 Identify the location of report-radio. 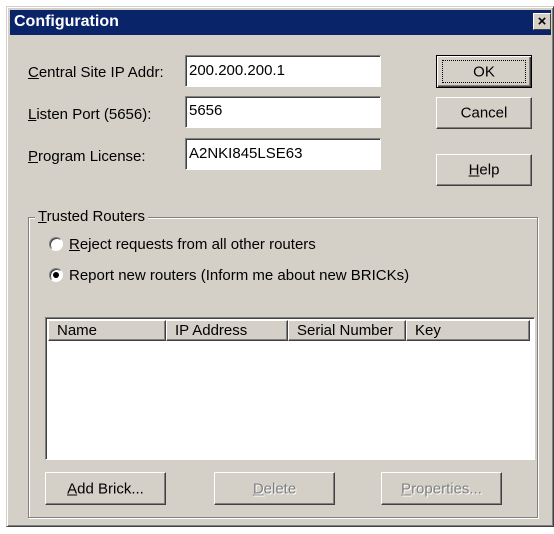
(56, 275).